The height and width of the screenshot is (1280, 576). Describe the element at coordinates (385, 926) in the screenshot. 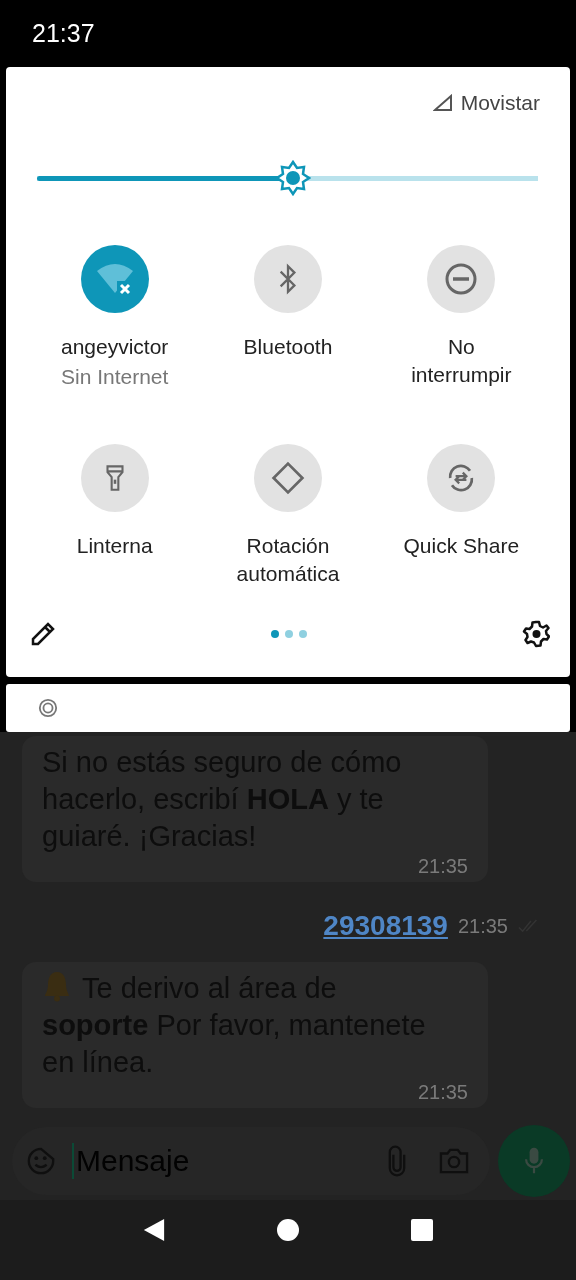

I see `phone-link: 29308139` at that location.